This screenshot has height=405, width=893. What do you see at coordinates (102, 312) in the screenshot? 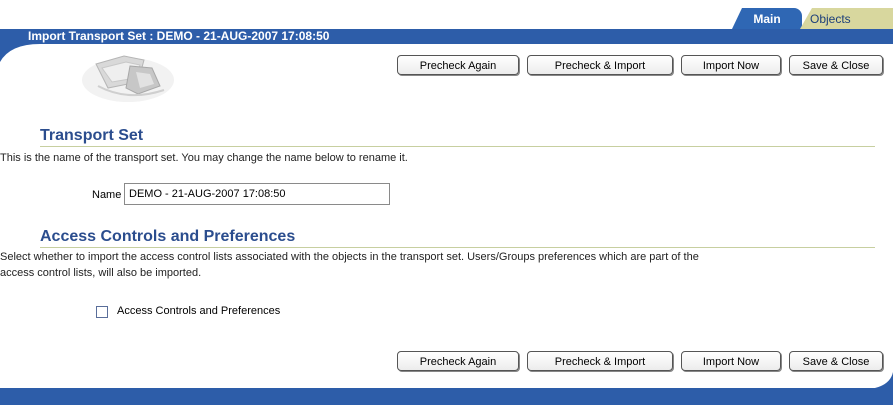
I see `access-controls-checkbox` at bounding box center [102, 312].